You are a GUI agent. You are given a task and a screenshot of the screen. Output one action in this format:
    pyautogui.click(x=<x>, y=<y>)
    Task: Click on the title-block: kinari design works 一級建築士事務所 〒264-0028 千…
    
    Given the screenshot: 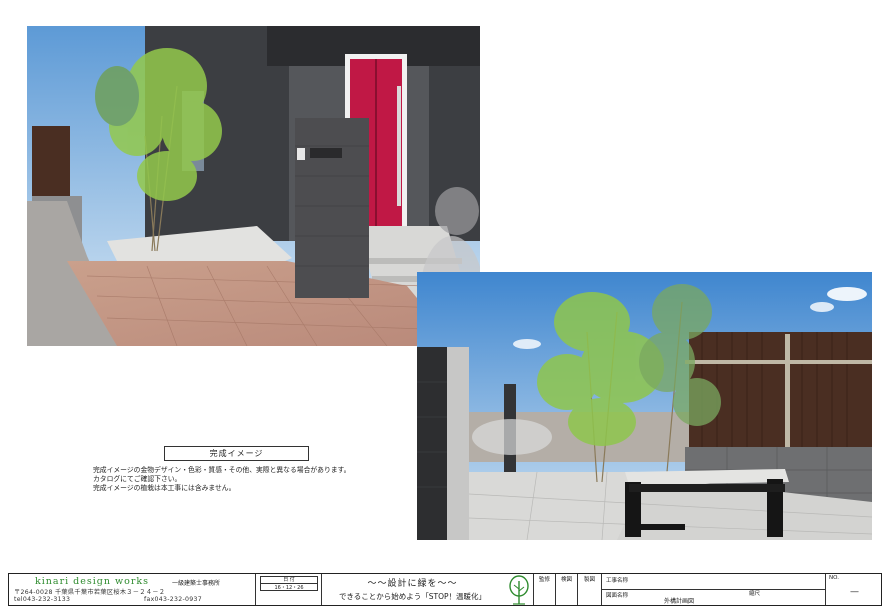 What is the action you would take?
    pyautogui.click(x=445, y=589)
    